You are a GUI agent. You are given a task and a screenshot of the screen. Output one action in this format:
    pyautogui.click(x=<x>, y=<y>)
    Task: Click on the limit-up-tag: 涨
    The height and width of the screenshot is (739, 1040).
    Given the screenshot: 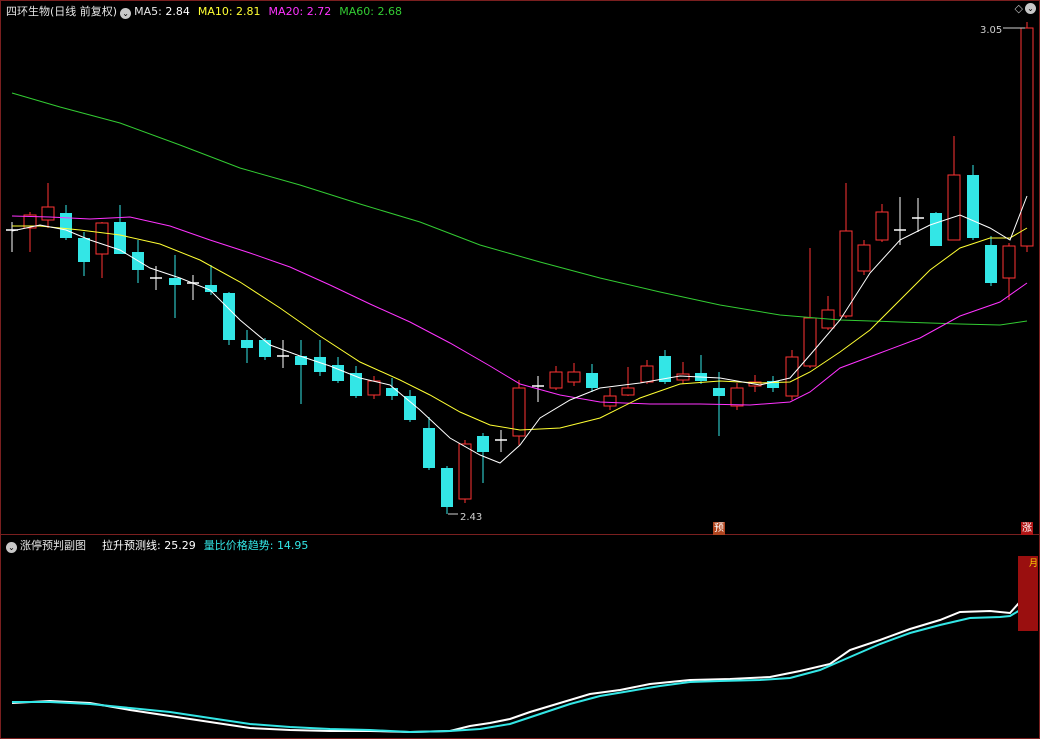 What is the action you would take?
    pyautogui.click(x=1027, y=528)
    